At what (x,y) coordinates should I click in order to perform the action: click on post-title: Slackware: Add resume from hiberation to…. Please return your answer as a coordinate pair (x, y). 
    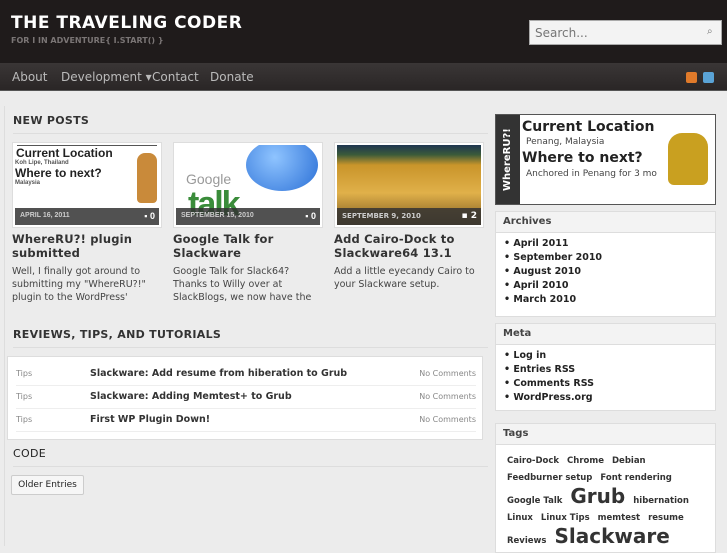
    Looking at the image, I should click on (218, 373).